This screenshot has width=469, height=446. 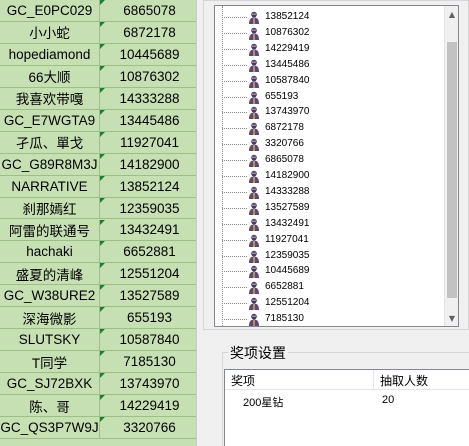 What do you see at coordinates (287, 48) in the screenshot?
I see `tree-item-label: 14229419` at bounding box center [287, 48].